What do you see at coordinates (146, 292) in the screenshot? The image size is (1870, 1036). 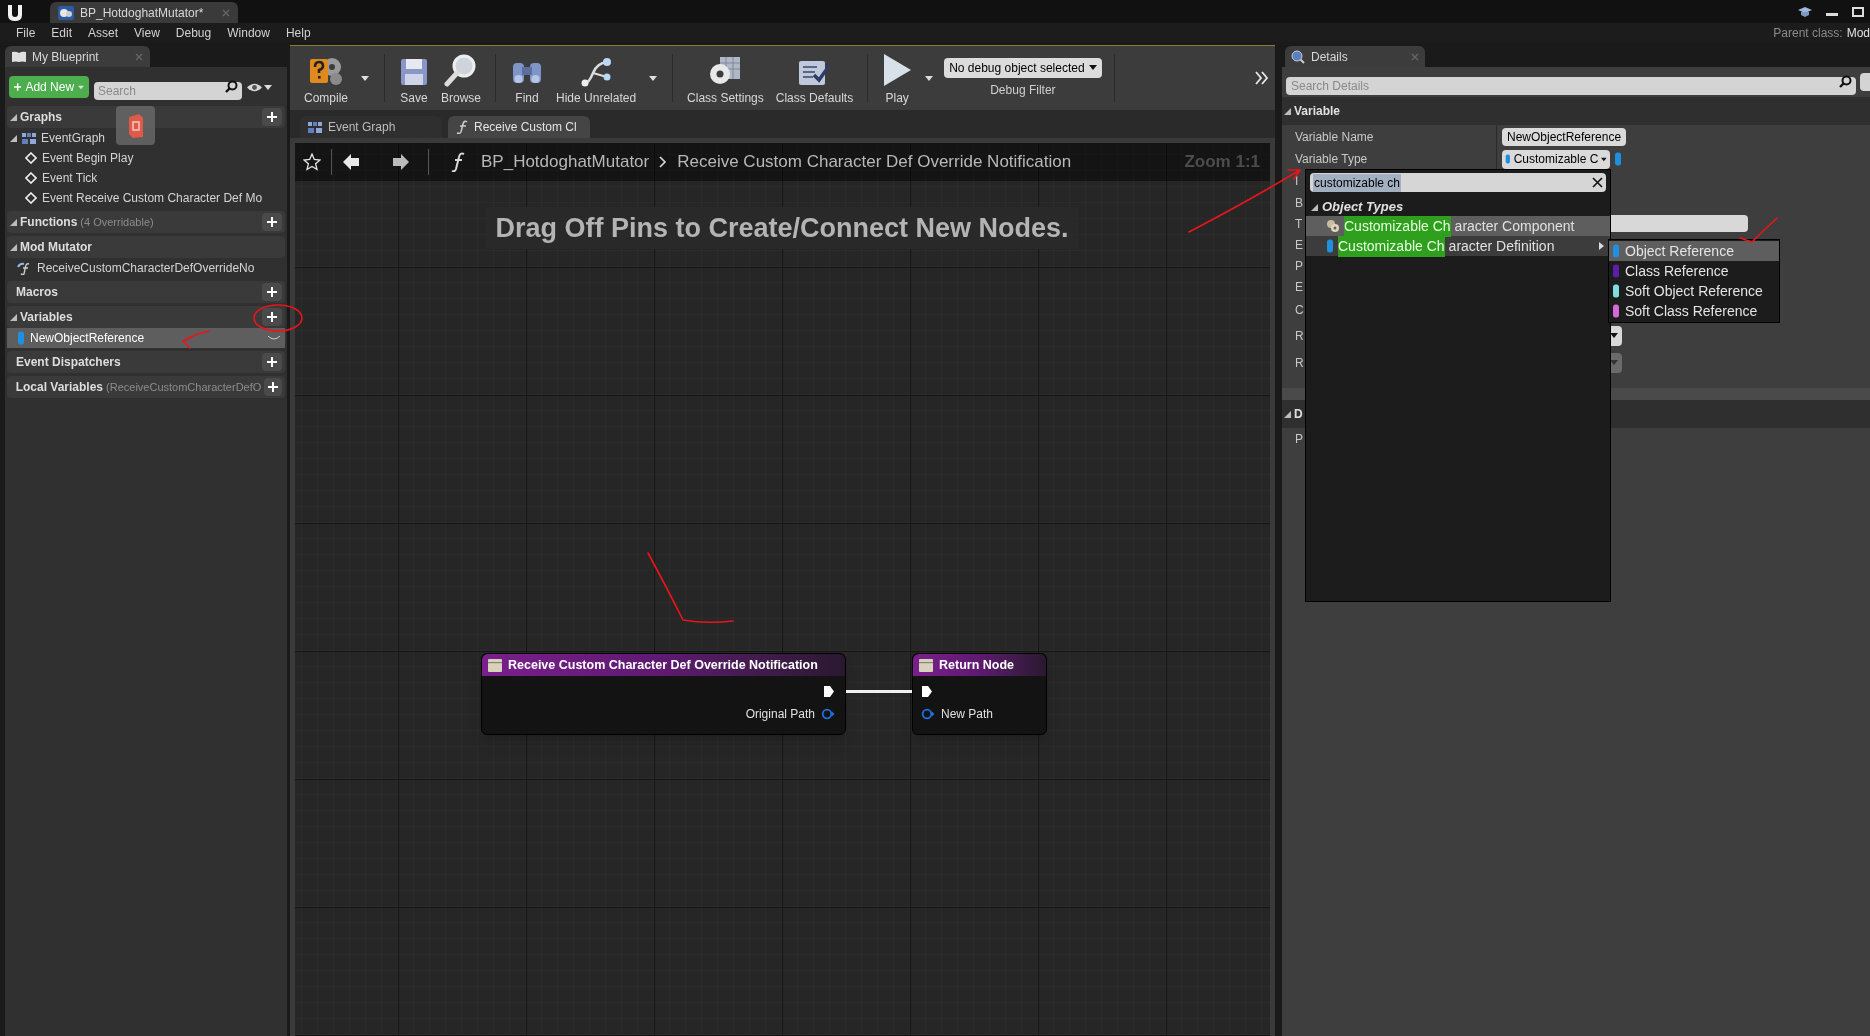 I see `section-header: Macros` at bounding box center [146, 292].